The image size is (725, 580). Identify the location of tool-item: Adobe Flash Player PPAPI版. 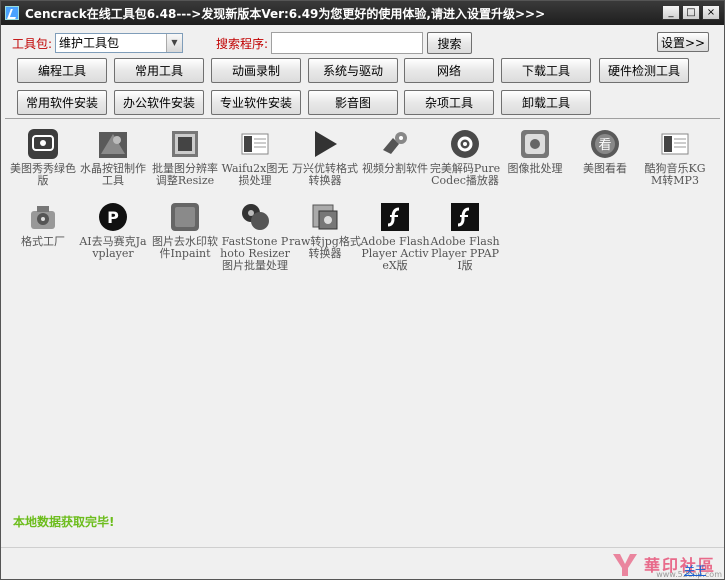
(465, 236).